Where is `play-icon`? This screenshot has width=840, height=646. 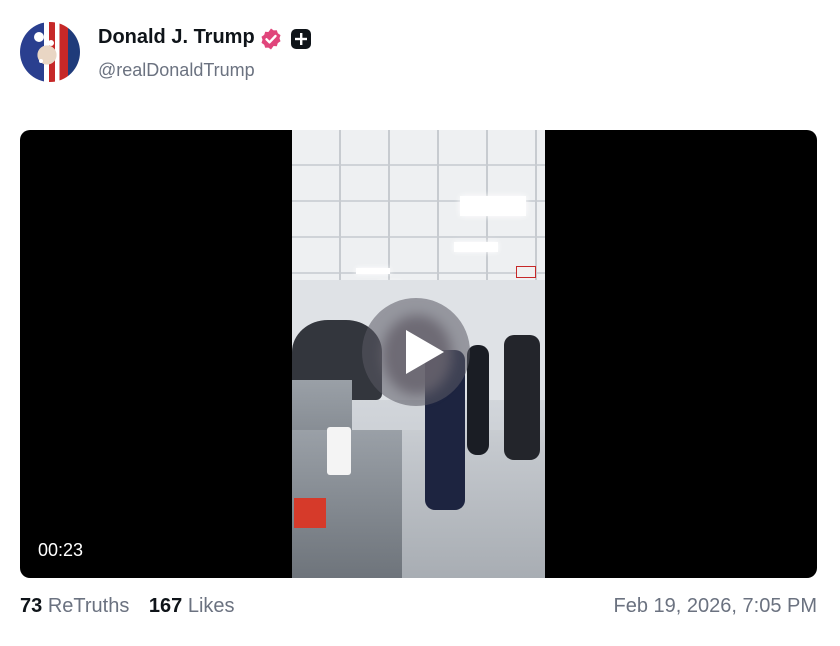 play-icon is located at coordinates (425, 352).